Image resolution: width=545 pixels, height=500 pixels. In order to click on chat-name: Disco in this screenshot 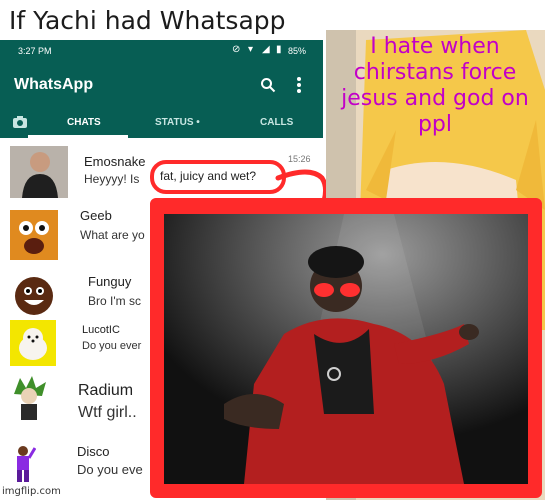, I will do `click(93, 451)`.